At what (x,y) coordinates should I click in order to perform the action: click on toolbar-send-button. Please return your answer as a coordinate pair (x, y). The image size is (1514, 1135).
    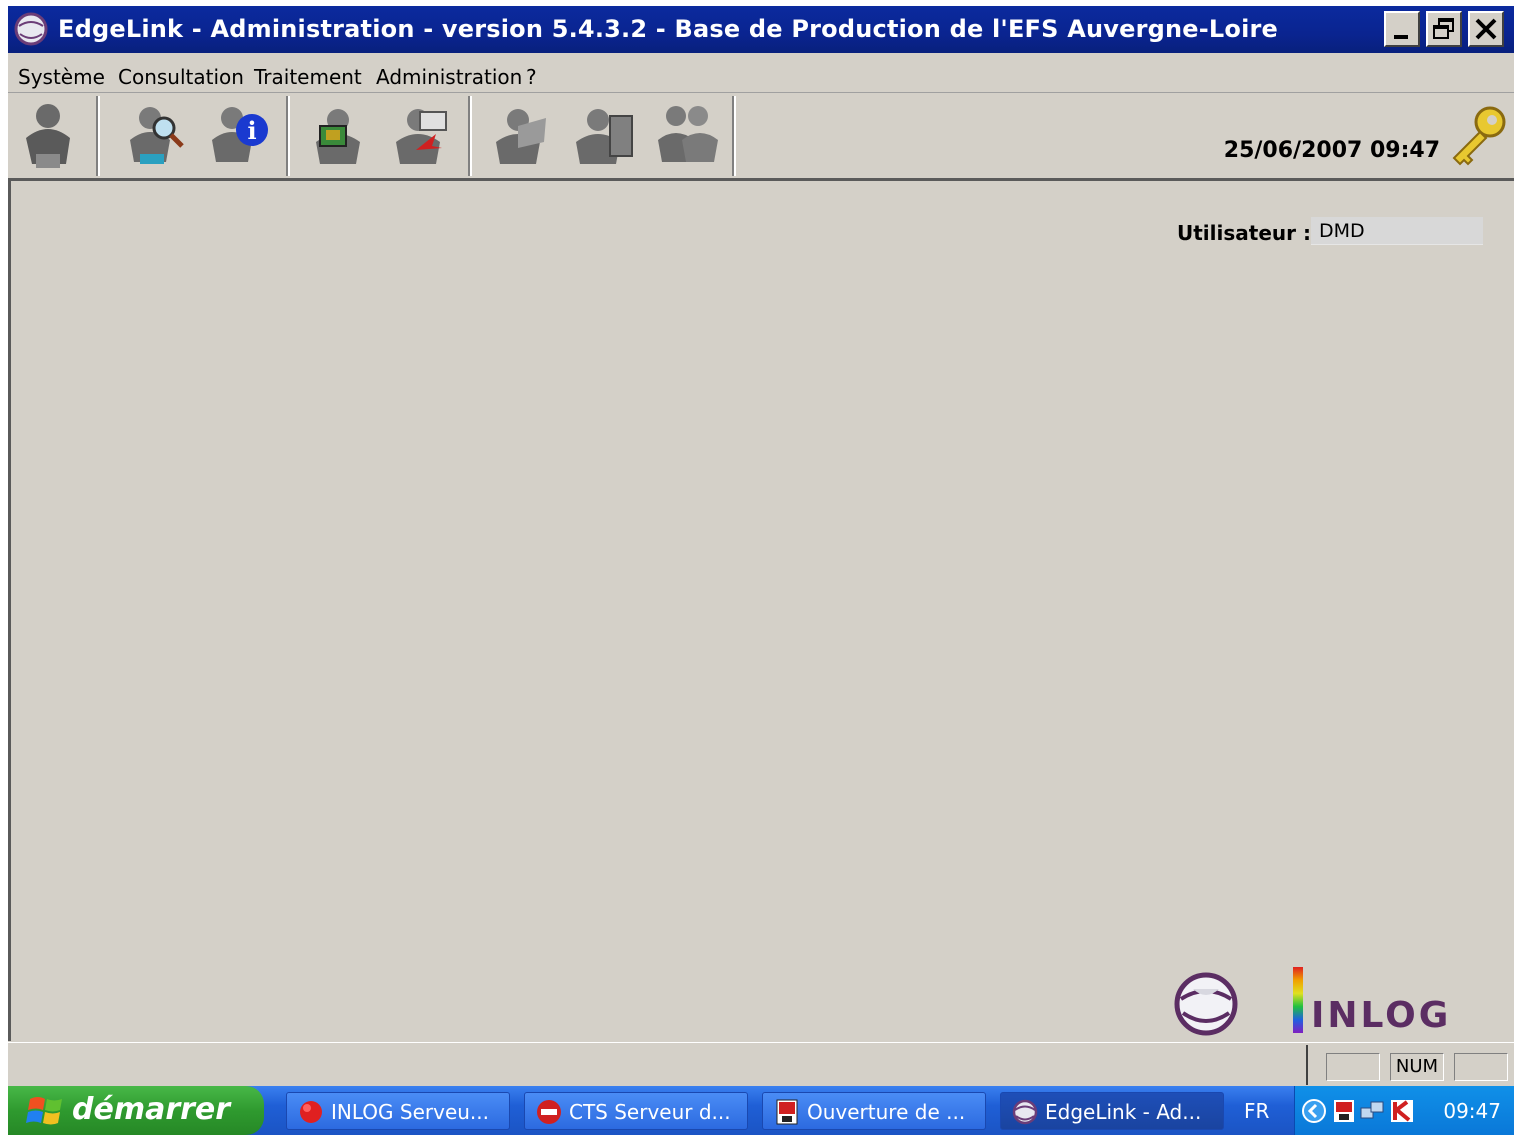
    Looking at the image, I should click on (422, 135).